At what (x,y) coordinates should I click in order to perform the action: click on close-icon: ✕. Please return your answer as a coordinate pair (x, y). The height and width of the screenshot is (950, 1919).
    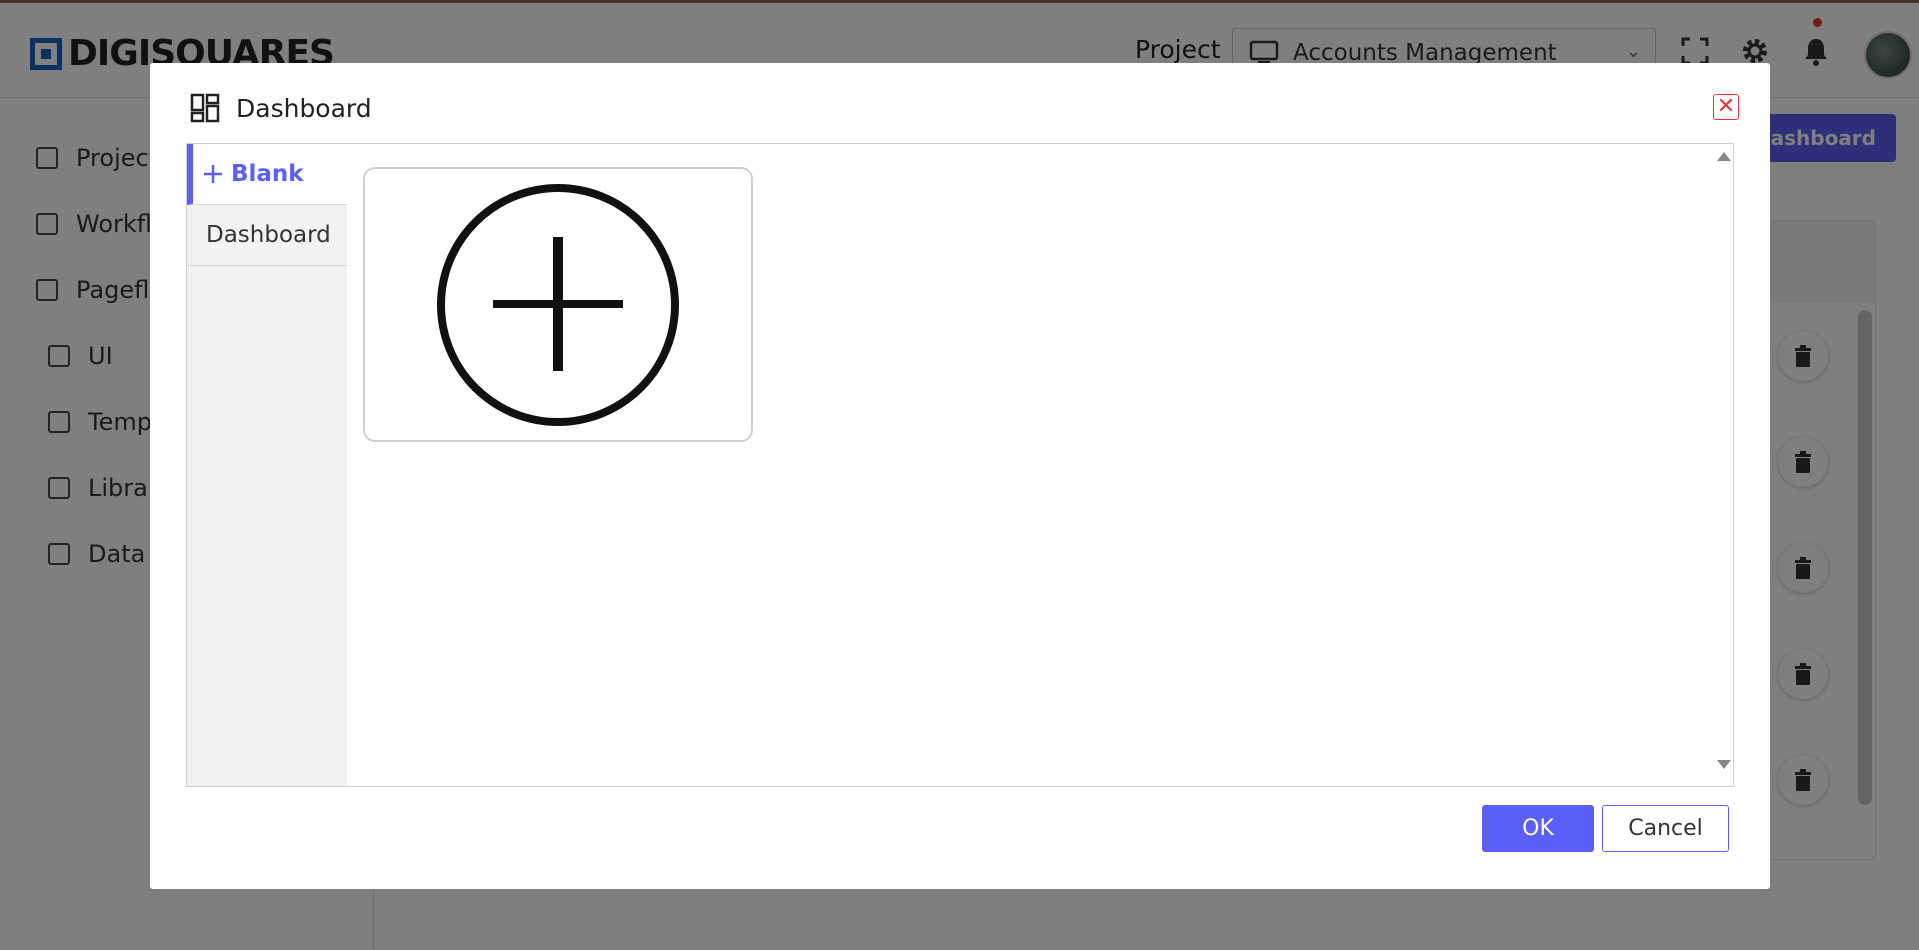
    Looking at the image, I should click on (1726, 106).